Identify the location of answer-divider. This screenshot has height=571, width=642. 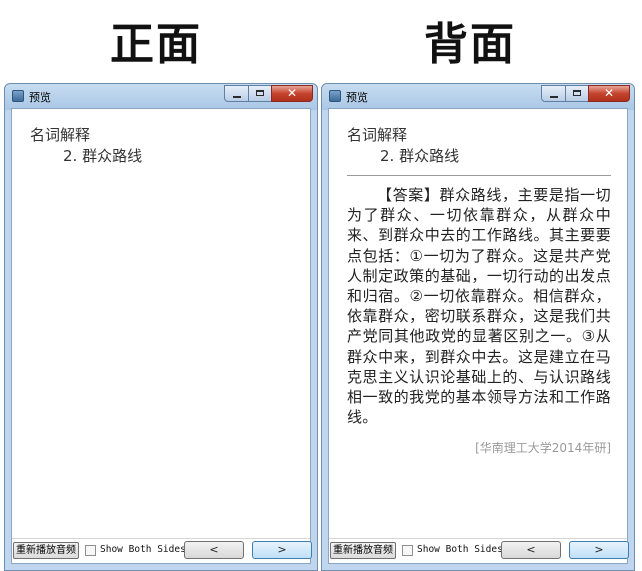
(479, 175).